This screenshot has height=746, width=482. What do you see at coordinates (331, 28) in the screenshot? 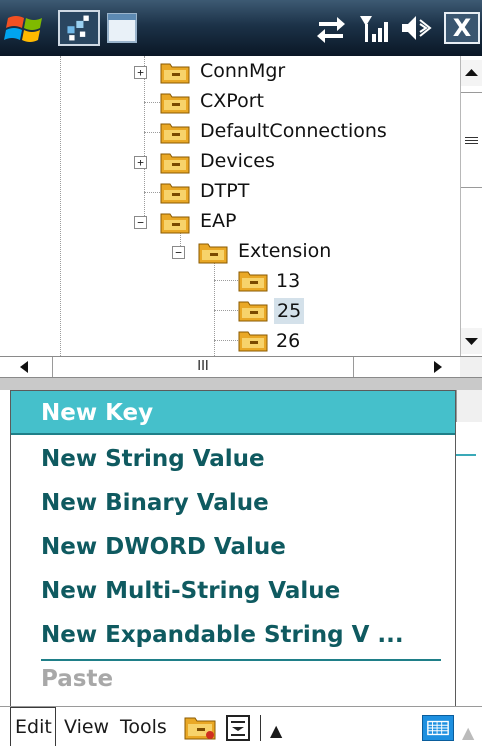
I see `connectivity-icon` at bounding box center [331, 28].